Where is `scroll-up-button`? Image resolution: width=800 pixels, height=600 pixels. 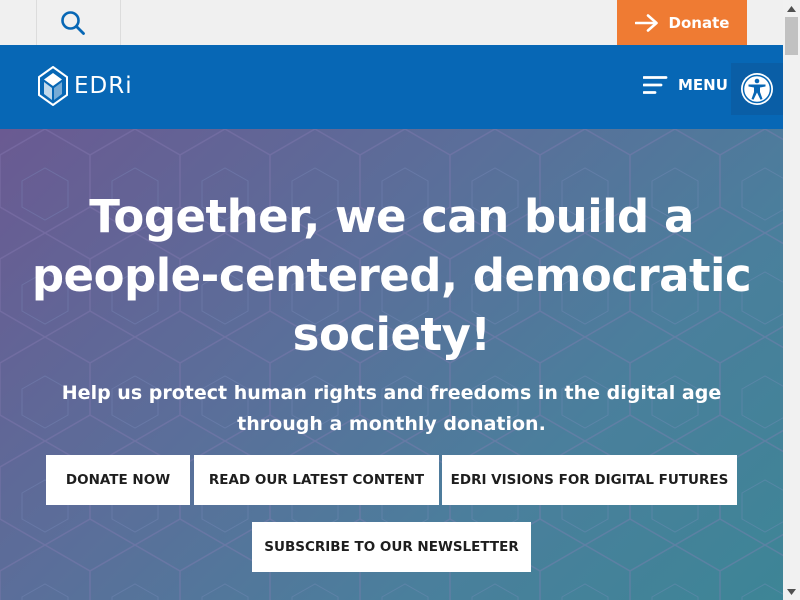 scroll-up-button is located at coordinates (791, 8).